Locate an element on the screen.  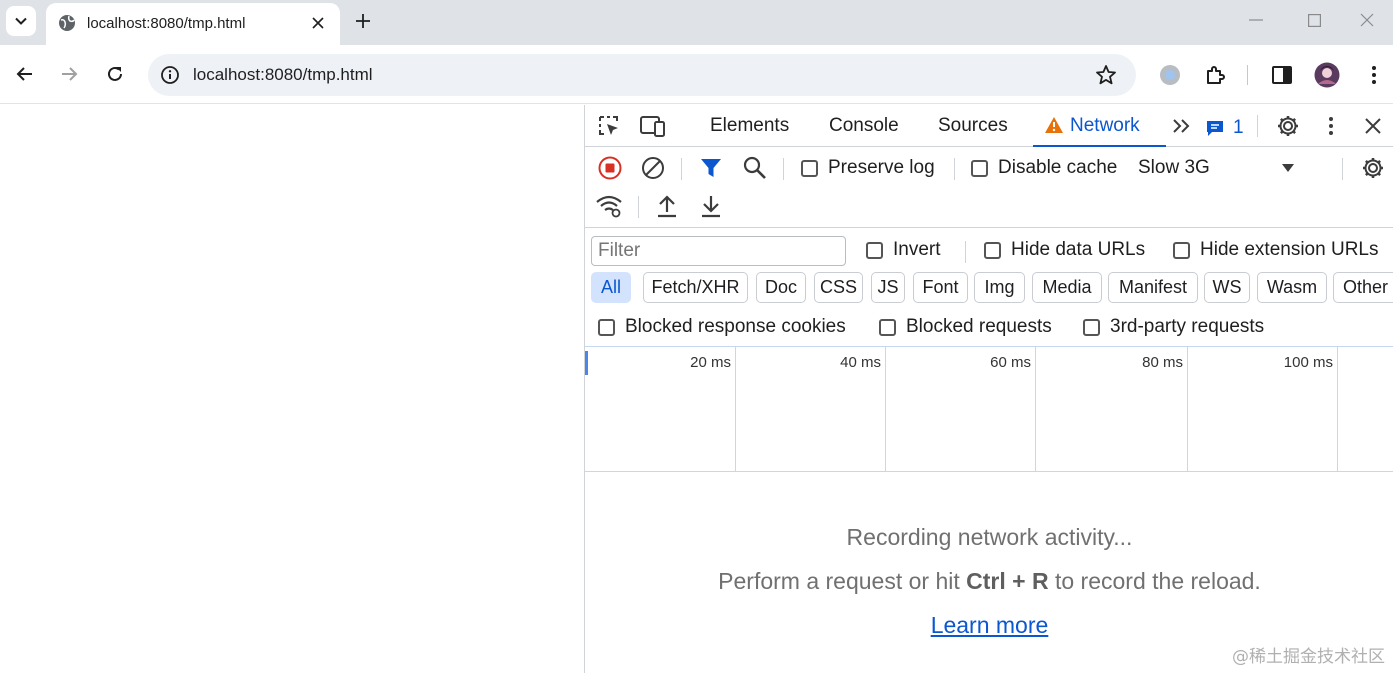
hide-data-urls-checkbox: Hide data URLs is located at coordinates (1064, 250).